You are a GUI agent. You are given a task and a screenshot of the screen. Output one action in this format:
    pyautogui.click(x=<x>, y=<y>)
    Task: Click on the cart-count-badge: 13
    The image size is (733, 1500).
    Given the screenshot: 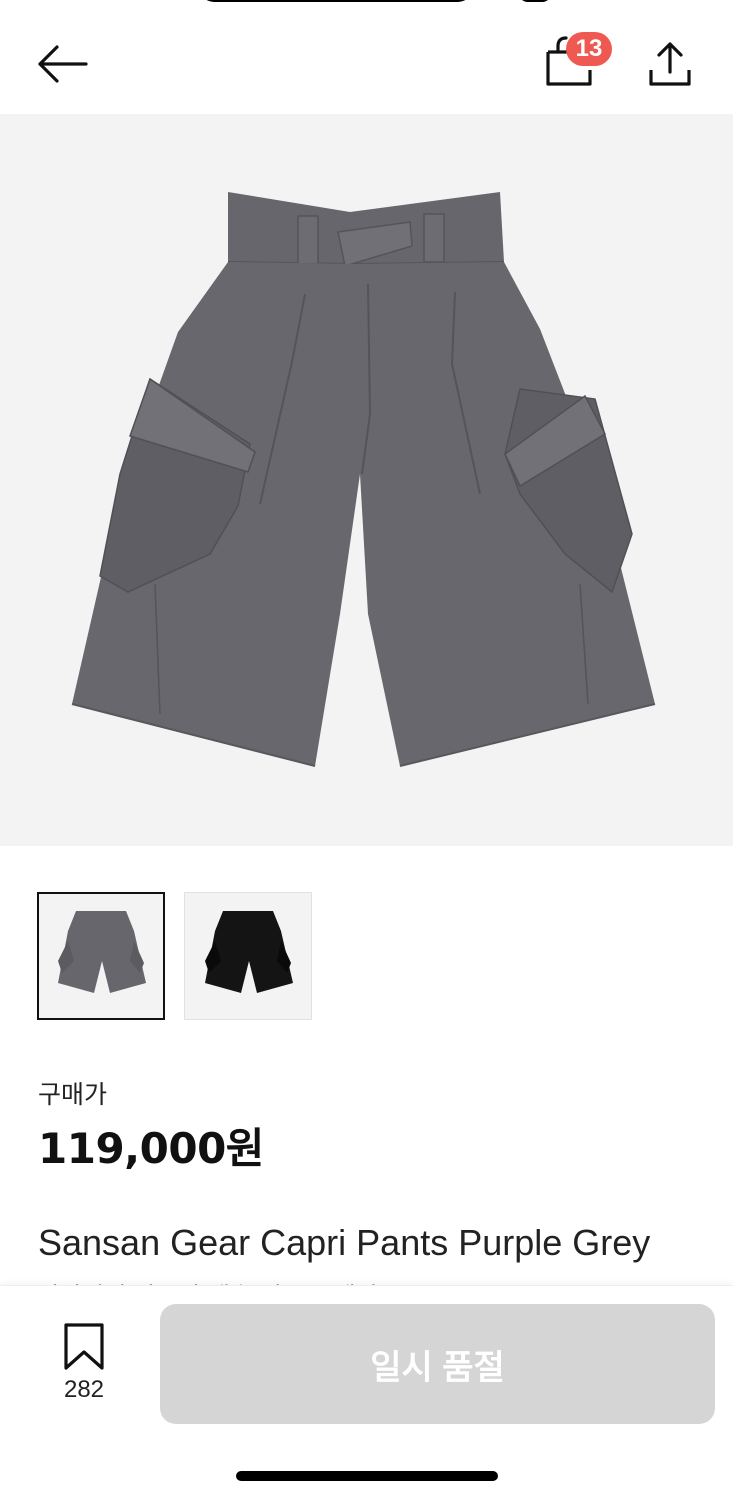 What is the action you would take?
    pyautogui.click(x=589, y=49)
    